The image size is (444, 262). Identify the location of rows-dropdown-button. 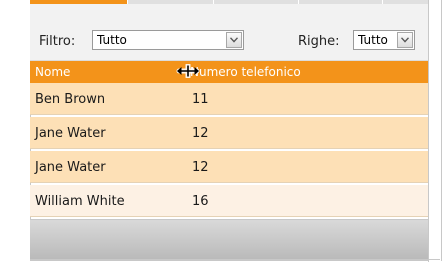
(405, 40).